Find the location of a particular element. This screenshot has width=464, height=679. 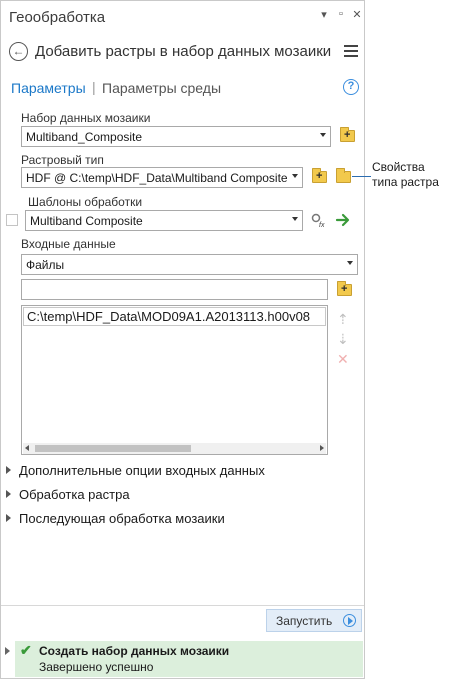

section-raster-processing: Обработка растра is located at coordinates (68, 494).